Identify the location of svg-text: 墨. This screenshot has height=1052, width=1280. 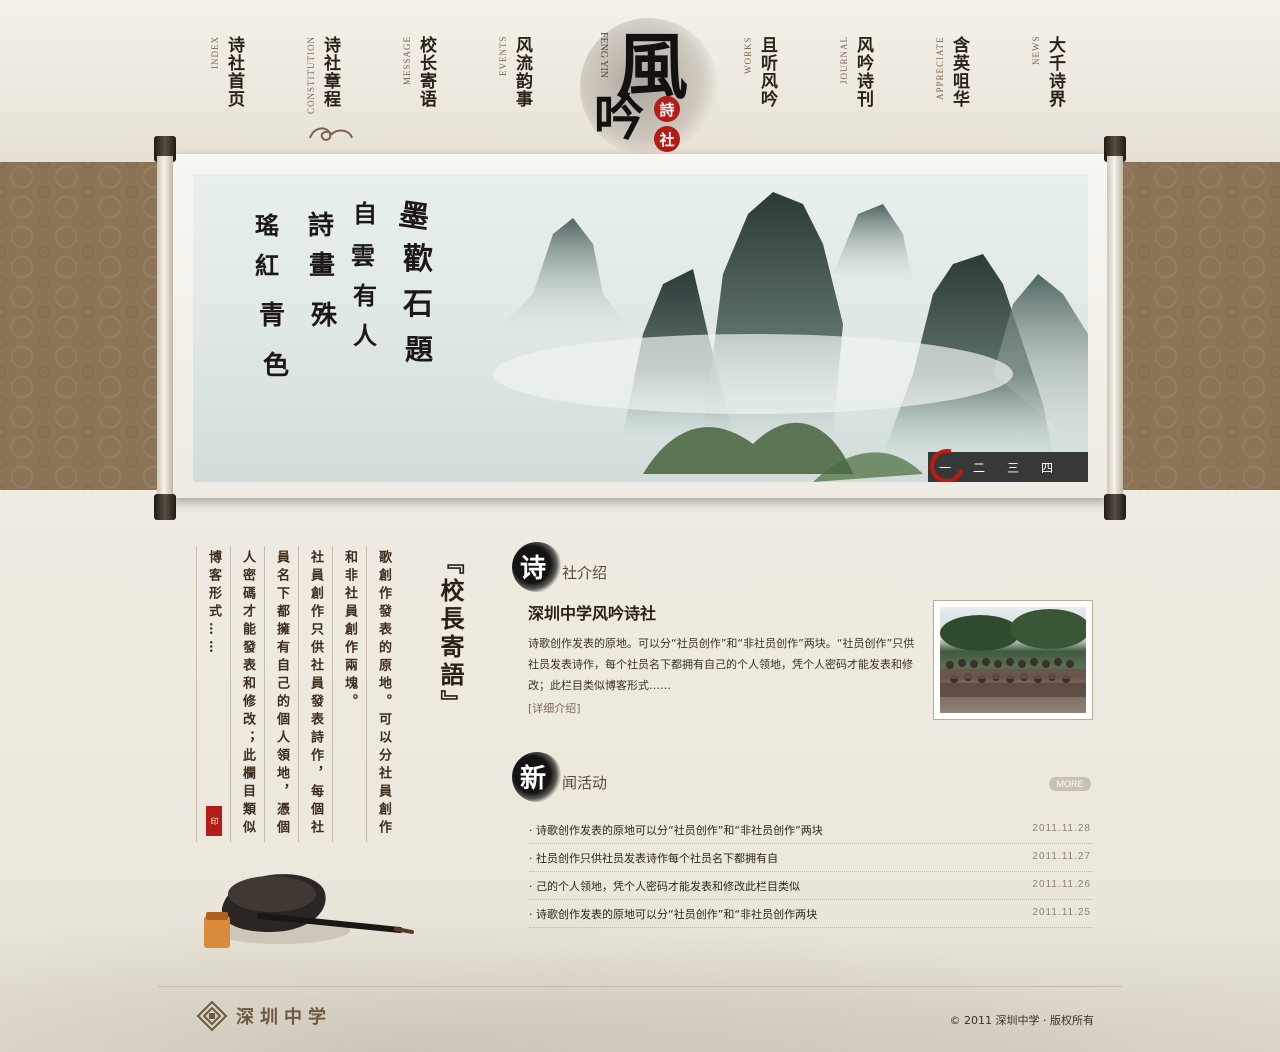
(414, 216).